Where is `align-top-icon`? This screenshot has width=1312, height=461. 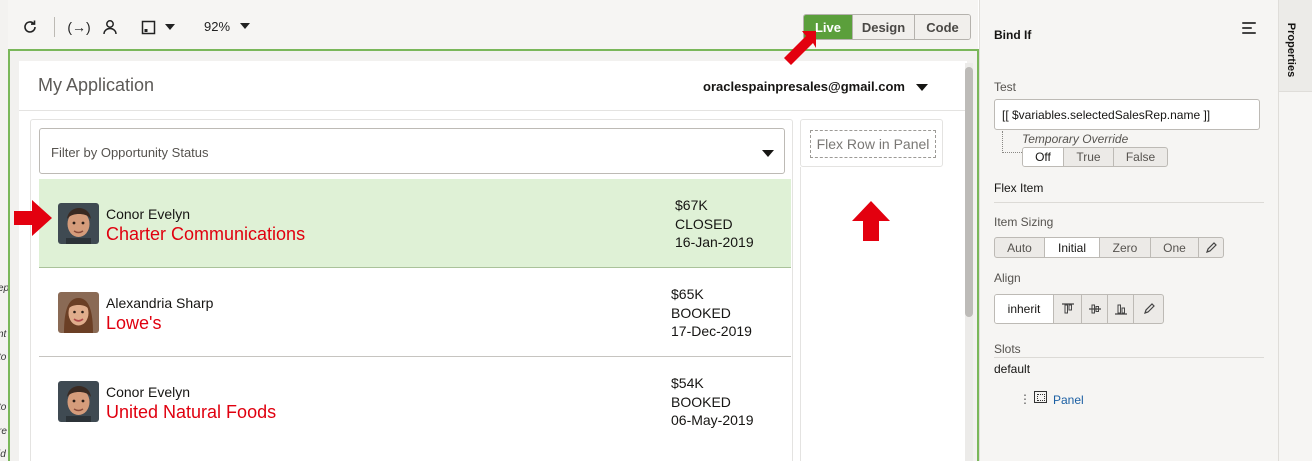 align-top-icon is located at coordinates (1068, 309).